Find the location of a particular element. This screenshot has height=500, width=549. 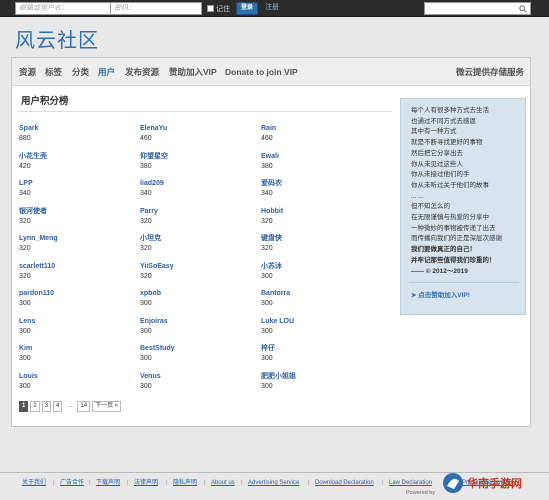

quote-line: —— © 2012～2019 is located at coordinates (439, 271).